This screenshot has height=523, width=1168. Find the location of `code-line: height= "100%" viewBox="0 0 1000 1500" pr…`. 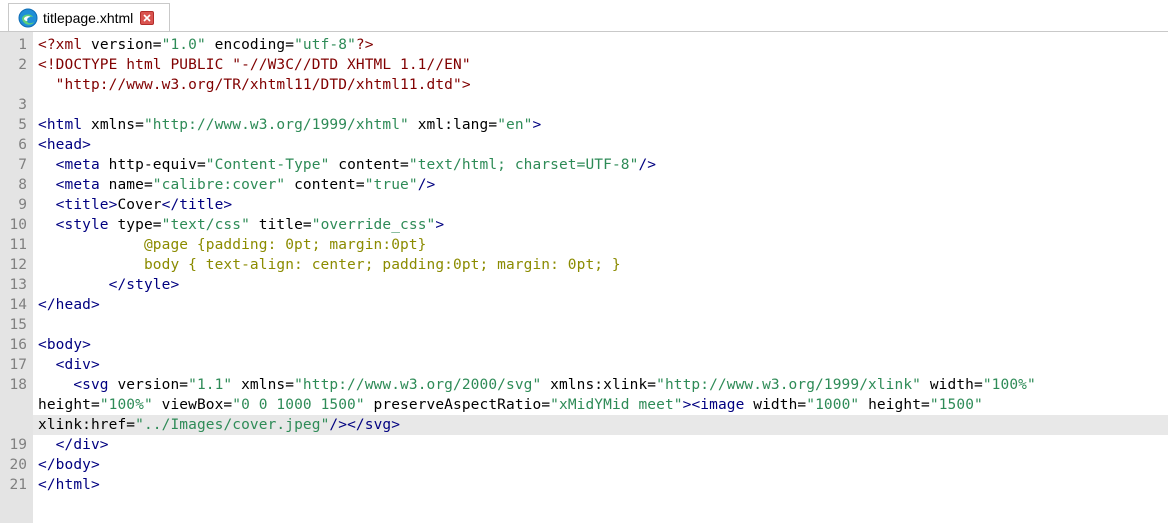

code-line: height= "100%" viewBox="0 0 1000 1500" pr… is located at coordinates (584, 405).